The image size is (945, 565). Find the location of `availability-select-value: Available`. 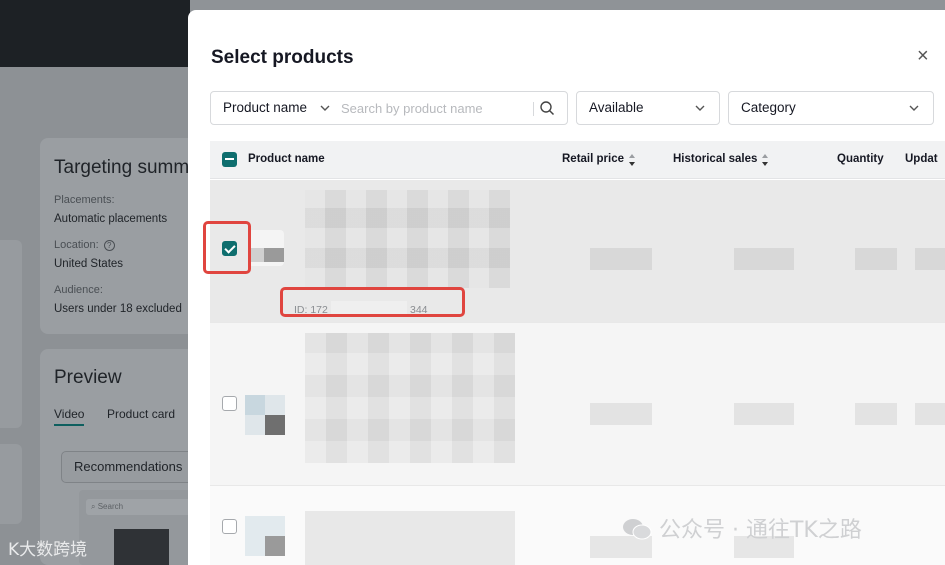

availability-select-value: Available is located at coordinates (616, 107).